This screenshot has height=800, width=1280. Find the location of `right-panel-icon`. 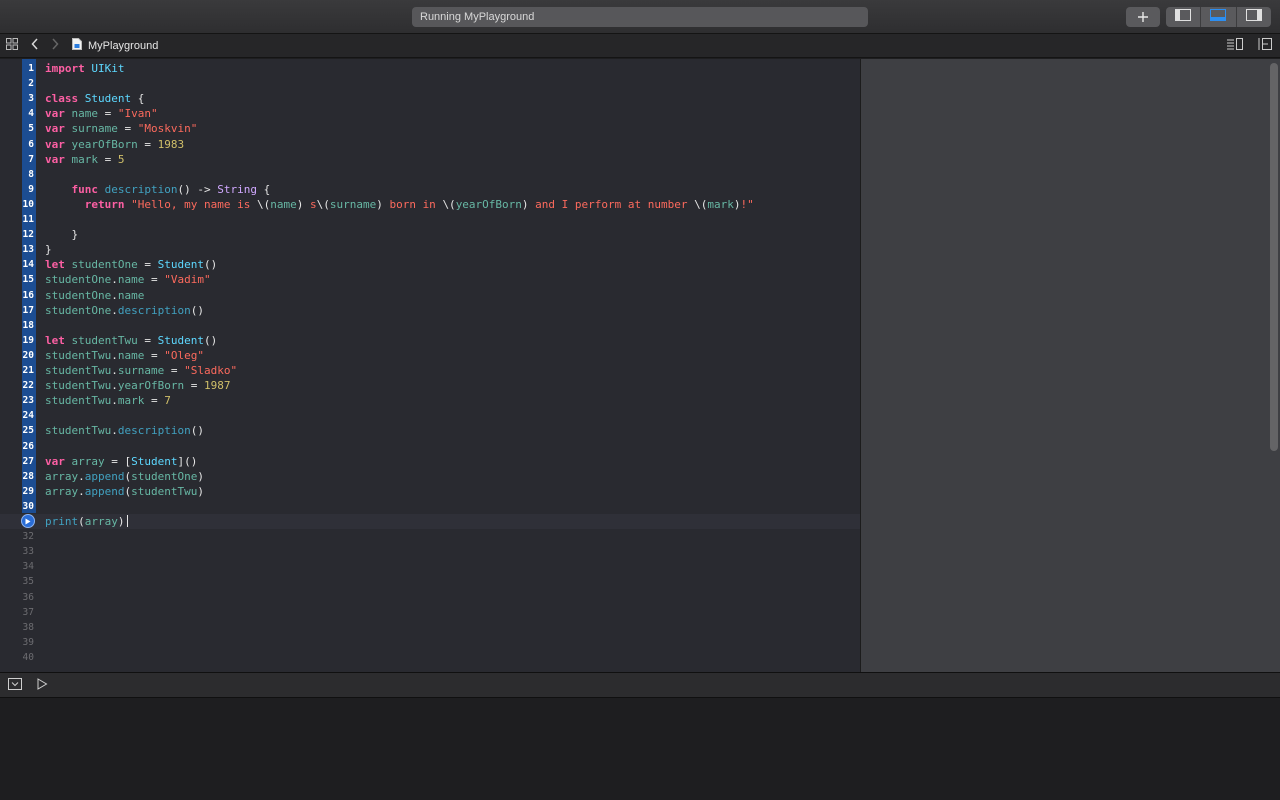

right-panel-icon is located at coordinates (1253, 17).